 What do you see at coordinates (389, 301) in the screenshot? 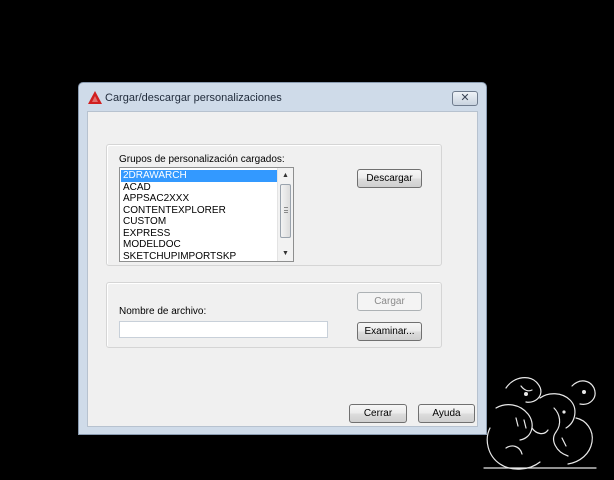
I see `load-button: Cargar` at bounding box center [389, 301].